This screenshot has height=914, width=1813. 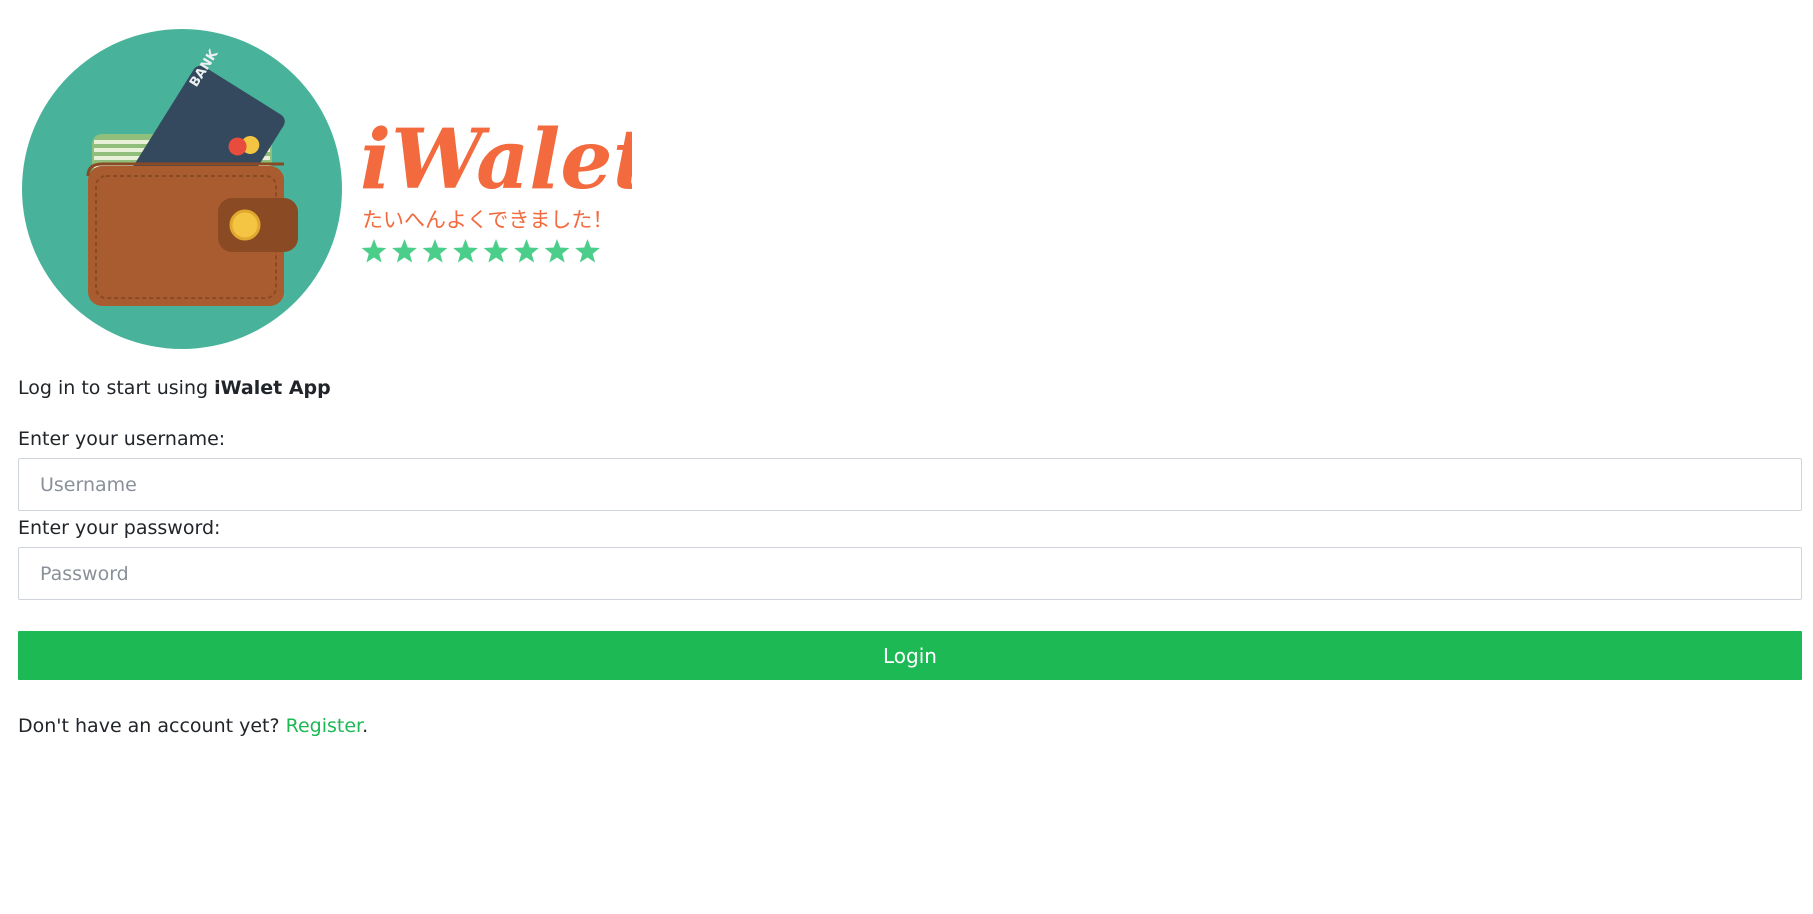 I want to click on intro-prefix: Log in to start using, so click(x=116, y=388).